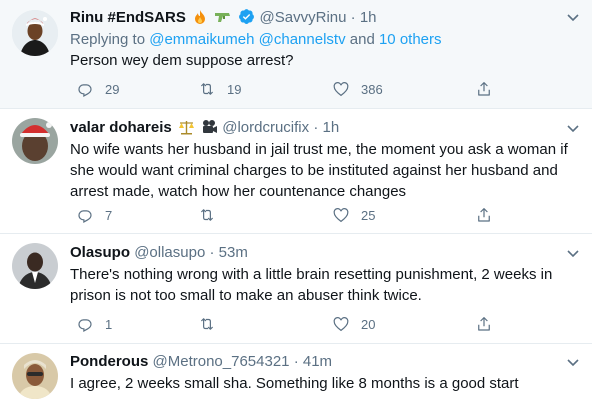  I want to click on timestamp: 53m, so click(233, 252).